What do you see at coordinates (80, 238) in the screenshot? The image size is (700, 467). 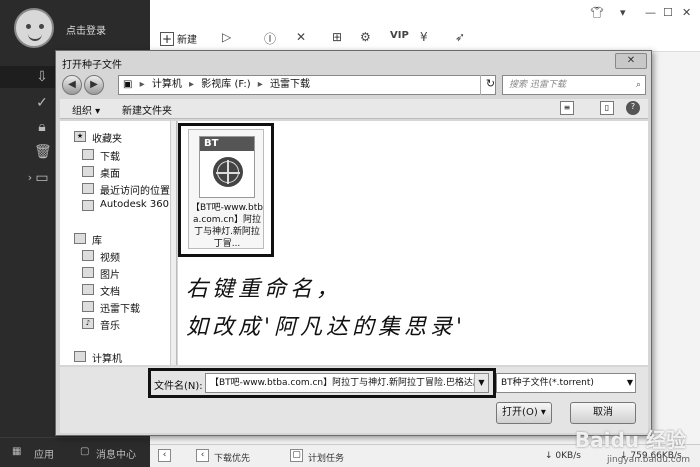 I see `library-icon` at bounding box center [80, 238].